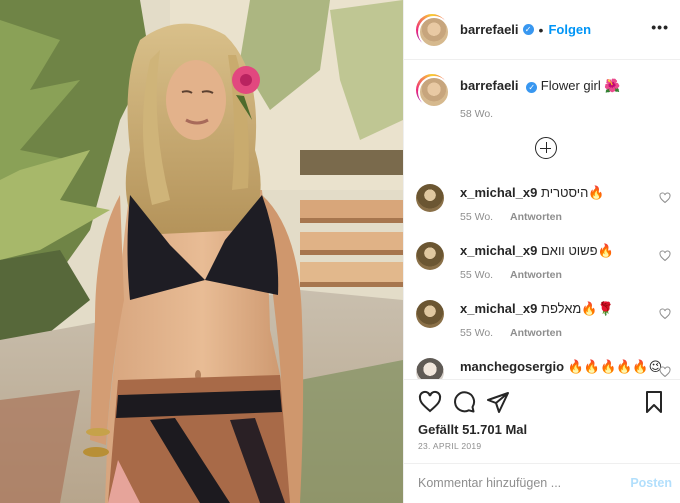 The height and width of the screenshot is (503, 680). I want to click on bookmark-icon, so click(654, 402).